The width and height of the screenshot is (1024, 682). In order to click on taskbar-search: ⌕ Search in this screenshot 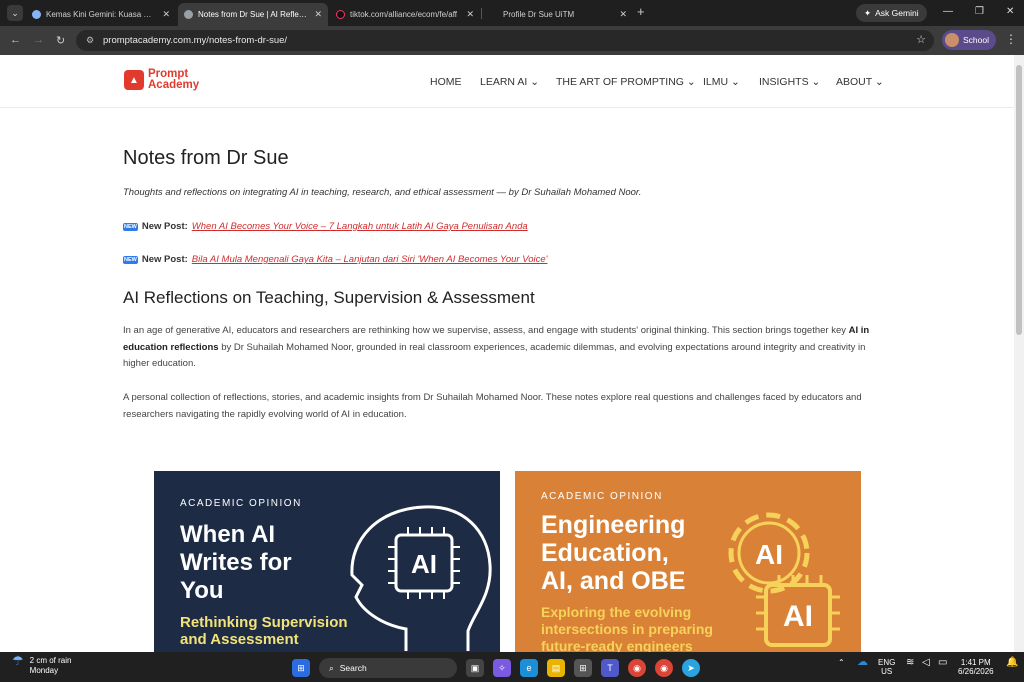, I will do `click(388, 668)`.